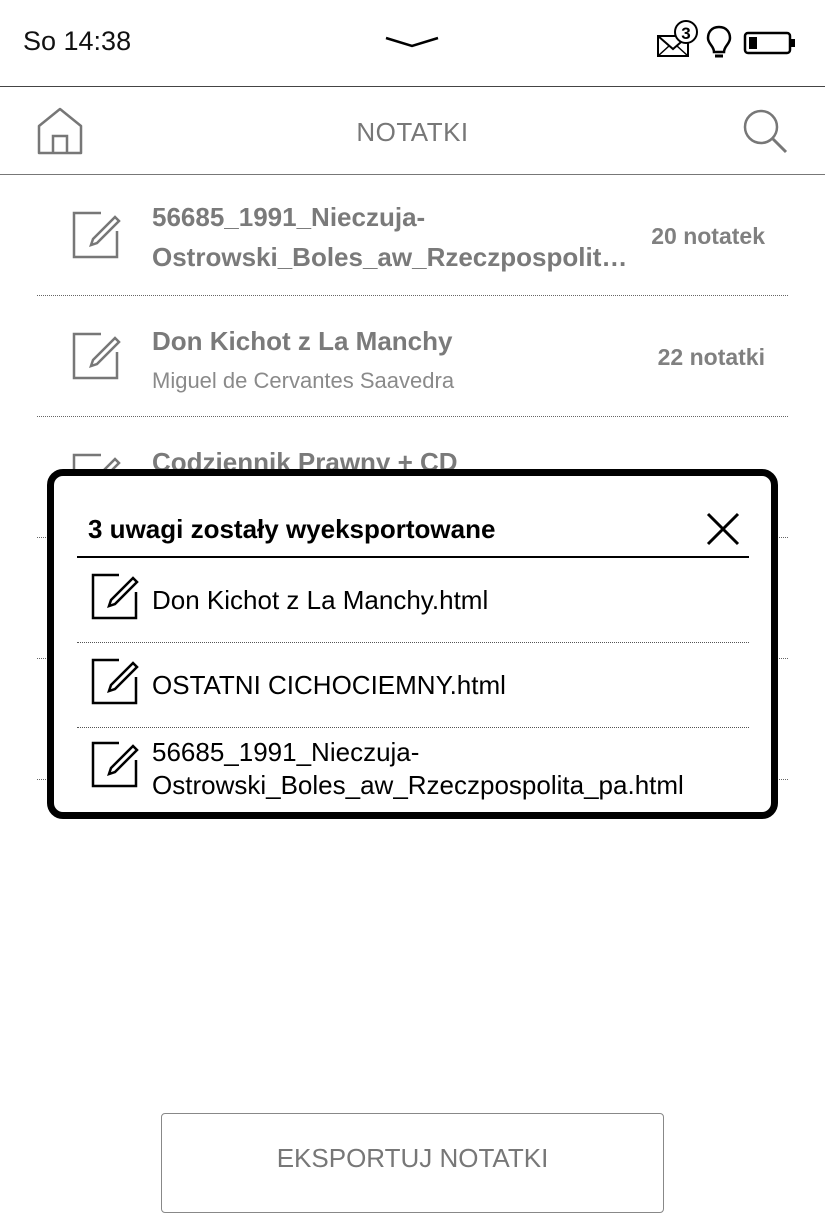 The width and height of the screenshot is (825, 1213). I want to click on note-count: 20 notatek, so click(708, 236).